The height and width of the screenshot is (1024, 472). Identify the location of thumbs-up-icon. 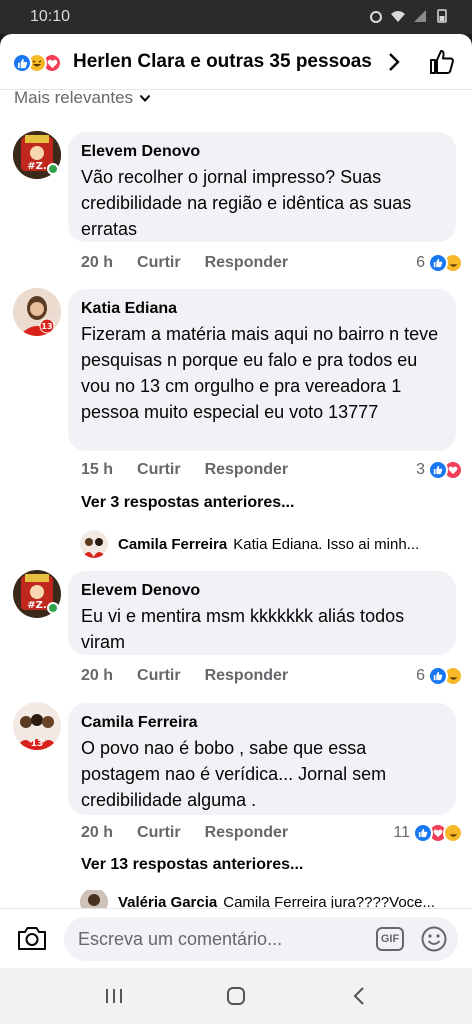
(442, 62).